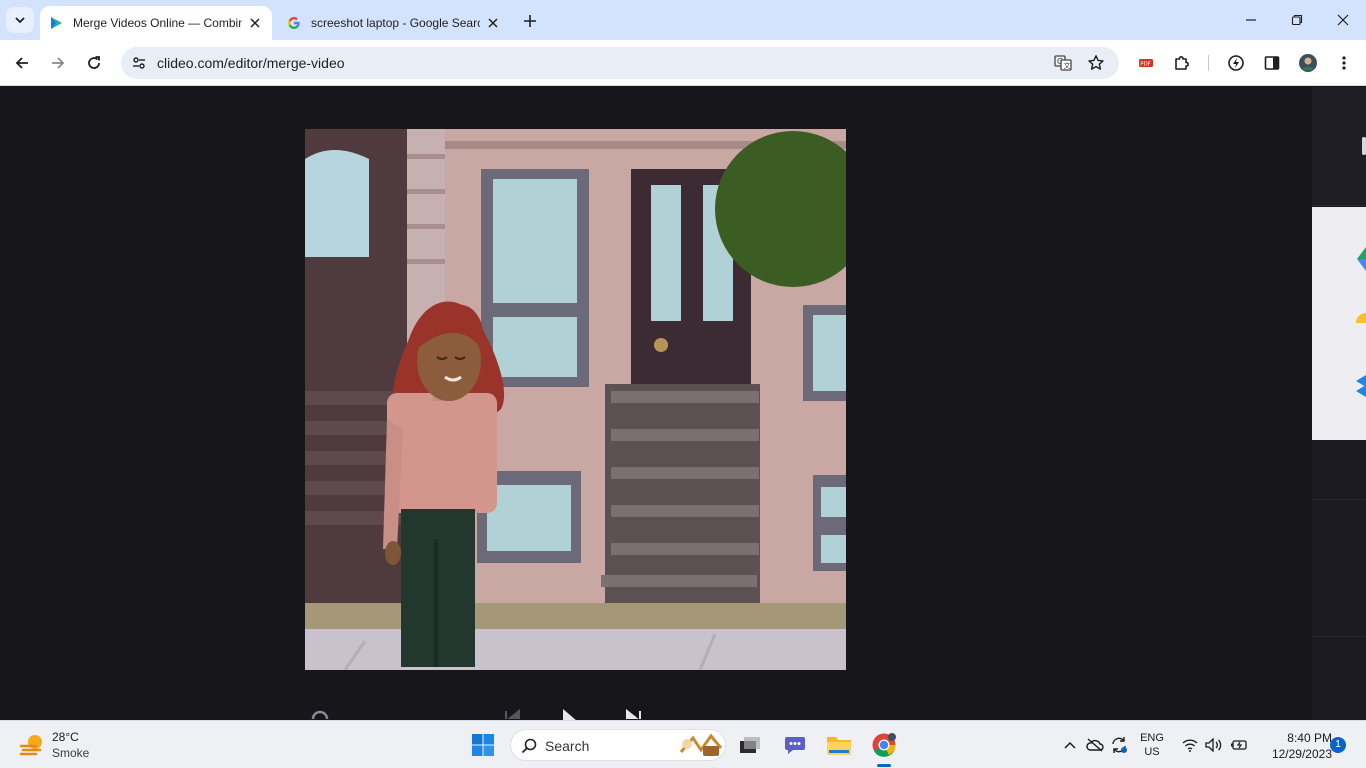 This screenshot has height=768, width=1366. I want to click on wifi-icon, so click(1190, 745).